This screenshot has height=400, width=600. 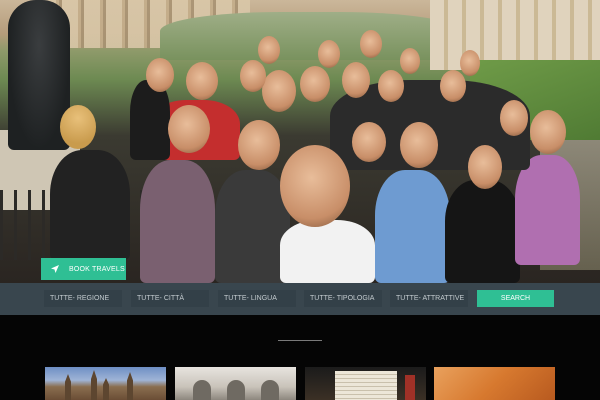 What do you see at coordinates (97, 269) in the screenshot?
I see `book-travels-label: BOOK TRAVELS` at bounding box center [97, 269].